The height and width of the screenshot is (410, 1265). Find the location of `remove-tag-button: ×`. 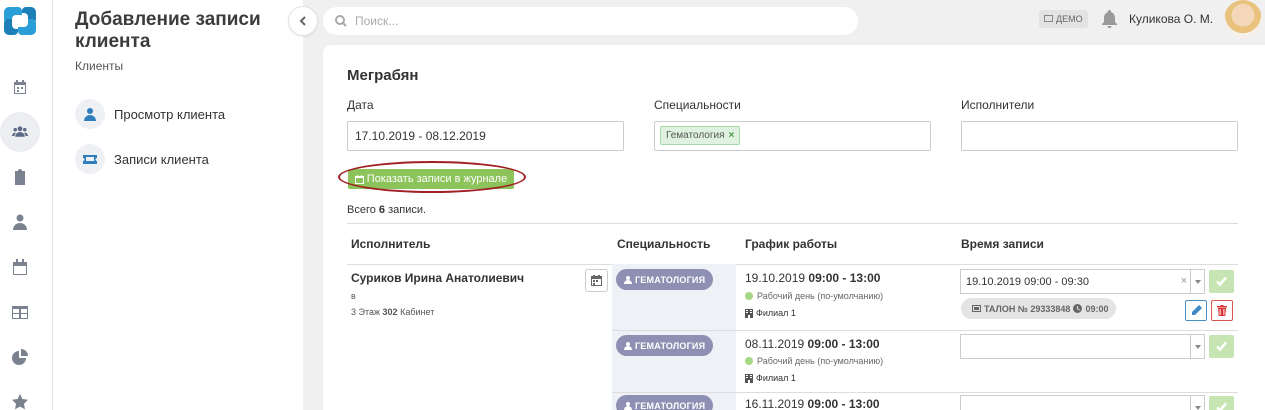

remove-tag-button: × is located at coordinates (732, 135).